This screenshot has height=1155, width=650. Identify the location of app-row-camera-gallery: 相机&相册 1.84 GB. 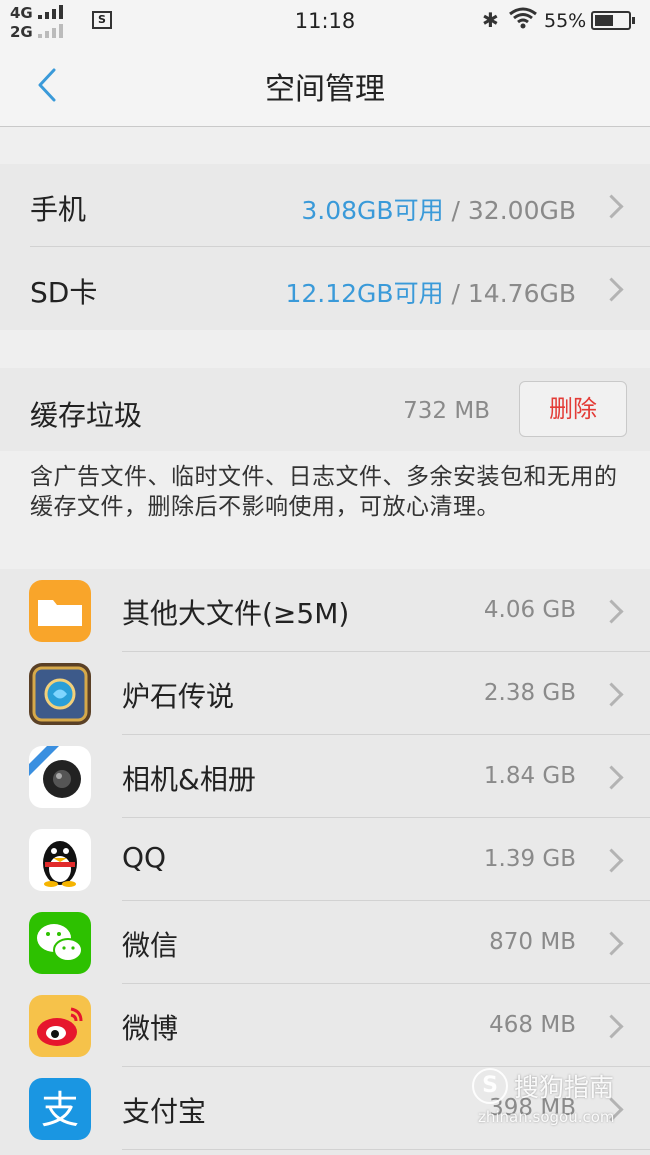
(325, 776).